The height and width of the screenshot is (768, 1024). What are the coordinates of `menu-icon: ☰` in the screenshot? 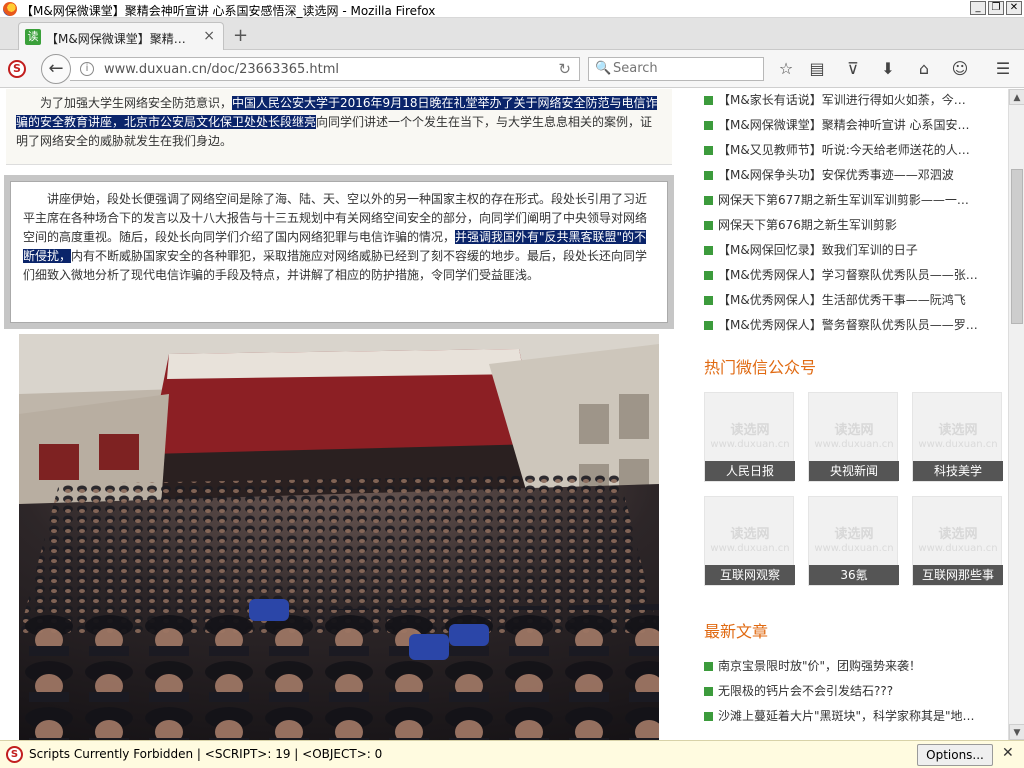 It's located at (1003, 69).